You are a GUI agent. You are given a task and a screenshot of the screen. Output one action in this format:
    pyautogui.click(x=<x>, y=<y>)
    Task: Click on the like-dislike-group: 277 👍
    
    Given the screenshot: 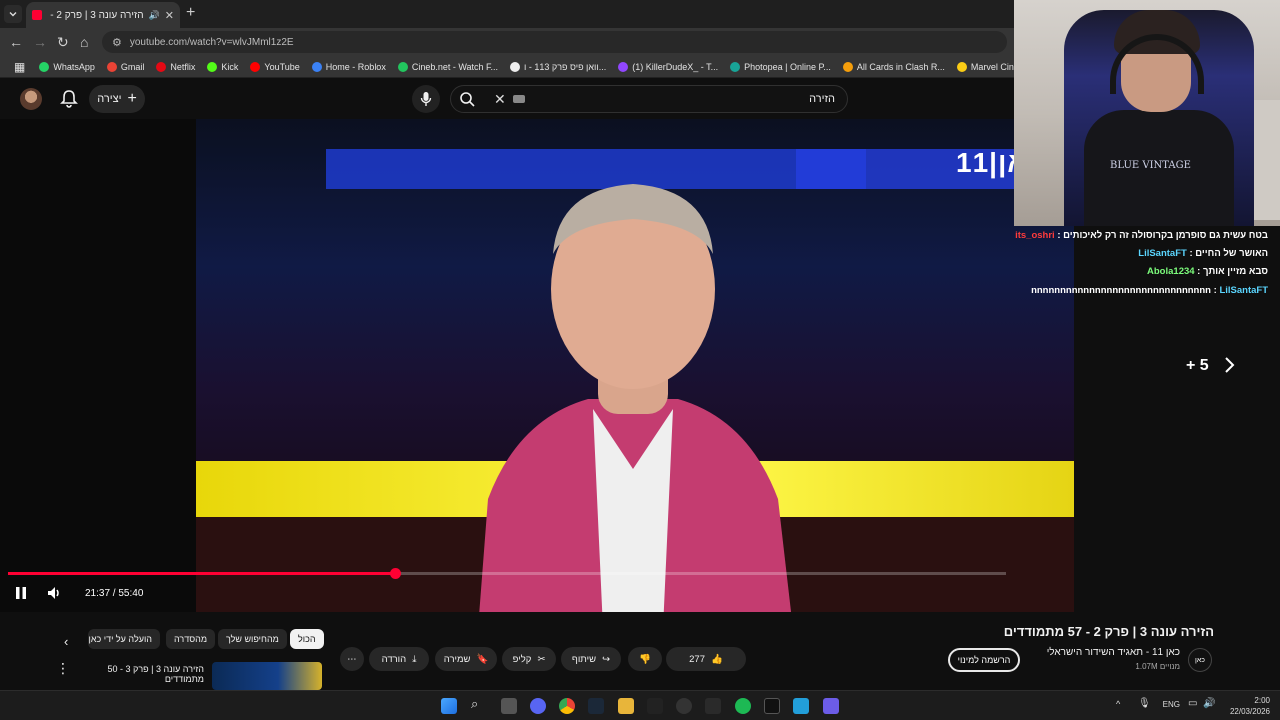 What is the action you would take?
    pyautogui.click(x=706, y=659)
    